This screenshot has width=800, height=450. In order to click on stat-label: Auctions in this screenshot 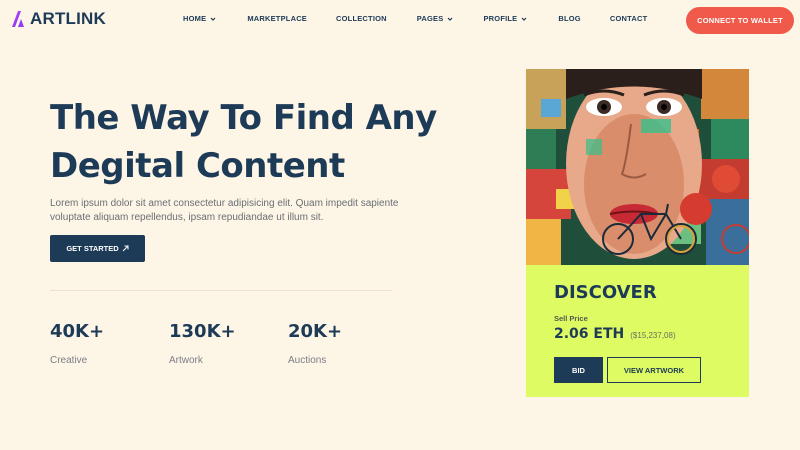, I will do `click(307, 360)`.